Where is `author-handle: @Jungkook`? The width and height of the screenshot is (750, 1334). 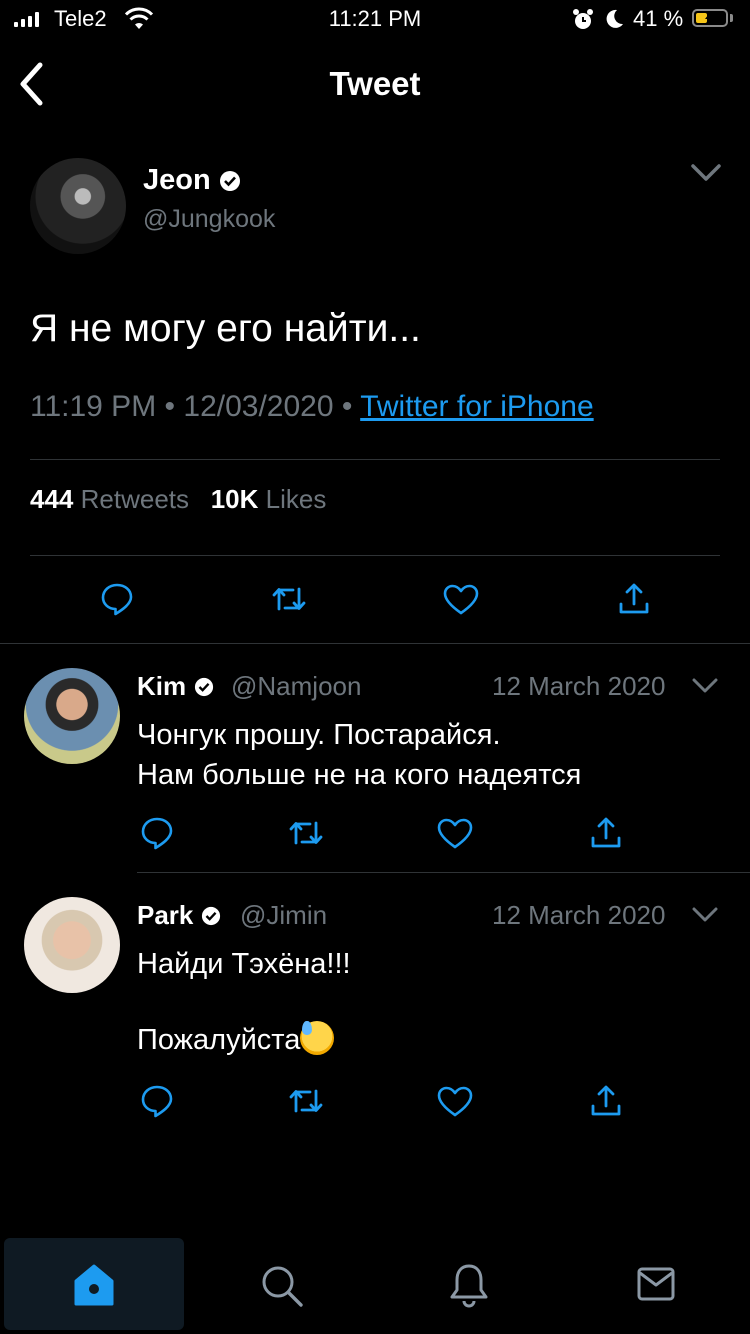
author-handle: @Jungkook is located at coordinates (209, 219).